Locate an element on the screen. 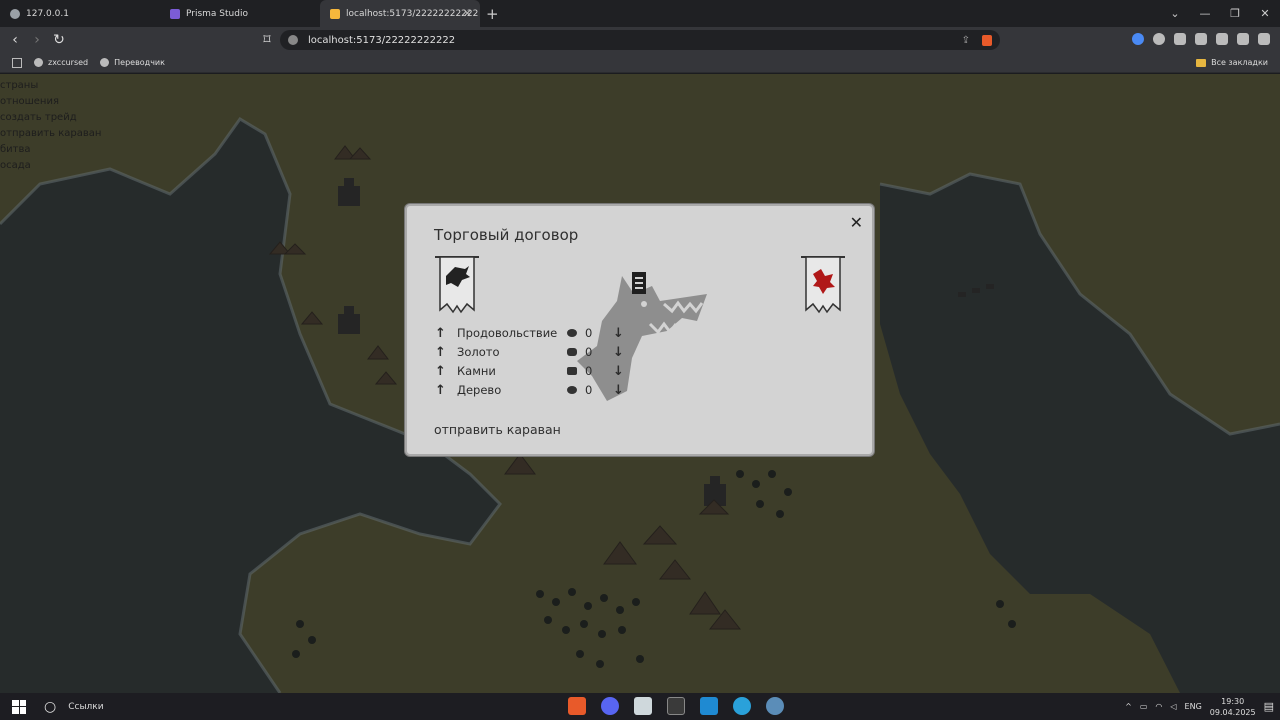 The image size is (1280, 720). music-icon is located at coordinates (1222, 39).